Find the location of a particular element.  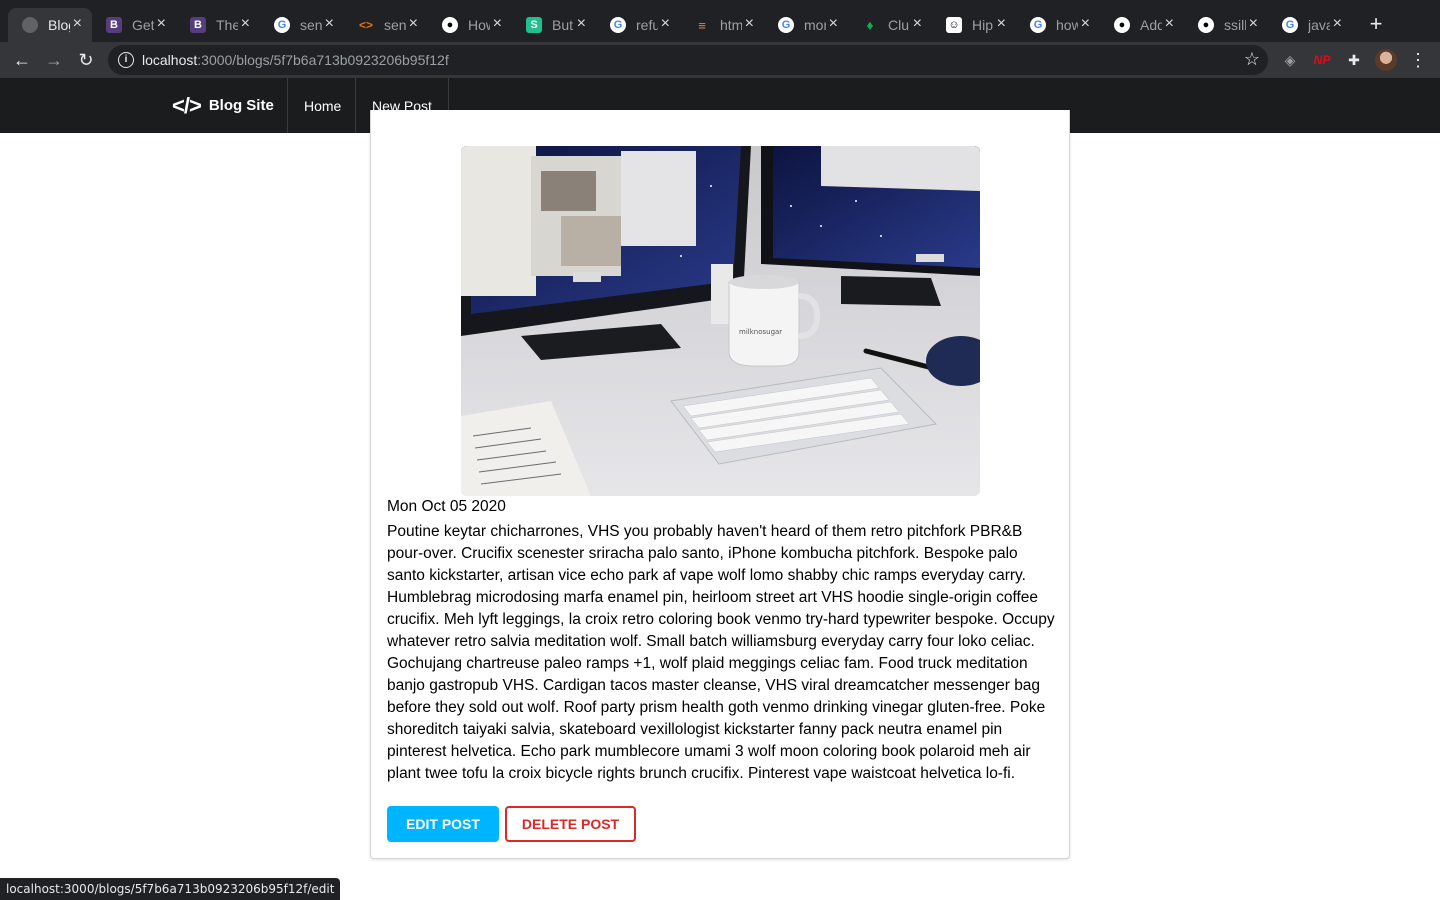

tab-title: htm is located at coordinates (731, 25).